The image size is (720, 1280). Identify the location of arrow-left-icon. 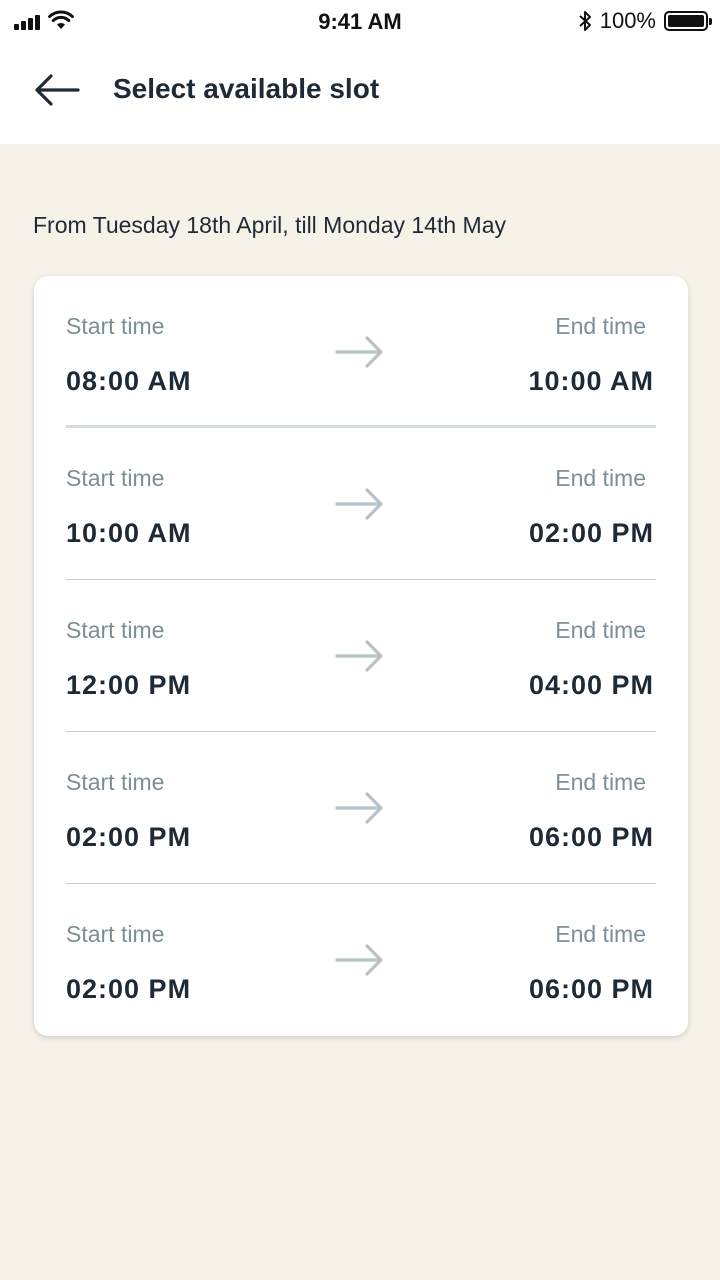
(57, 90).